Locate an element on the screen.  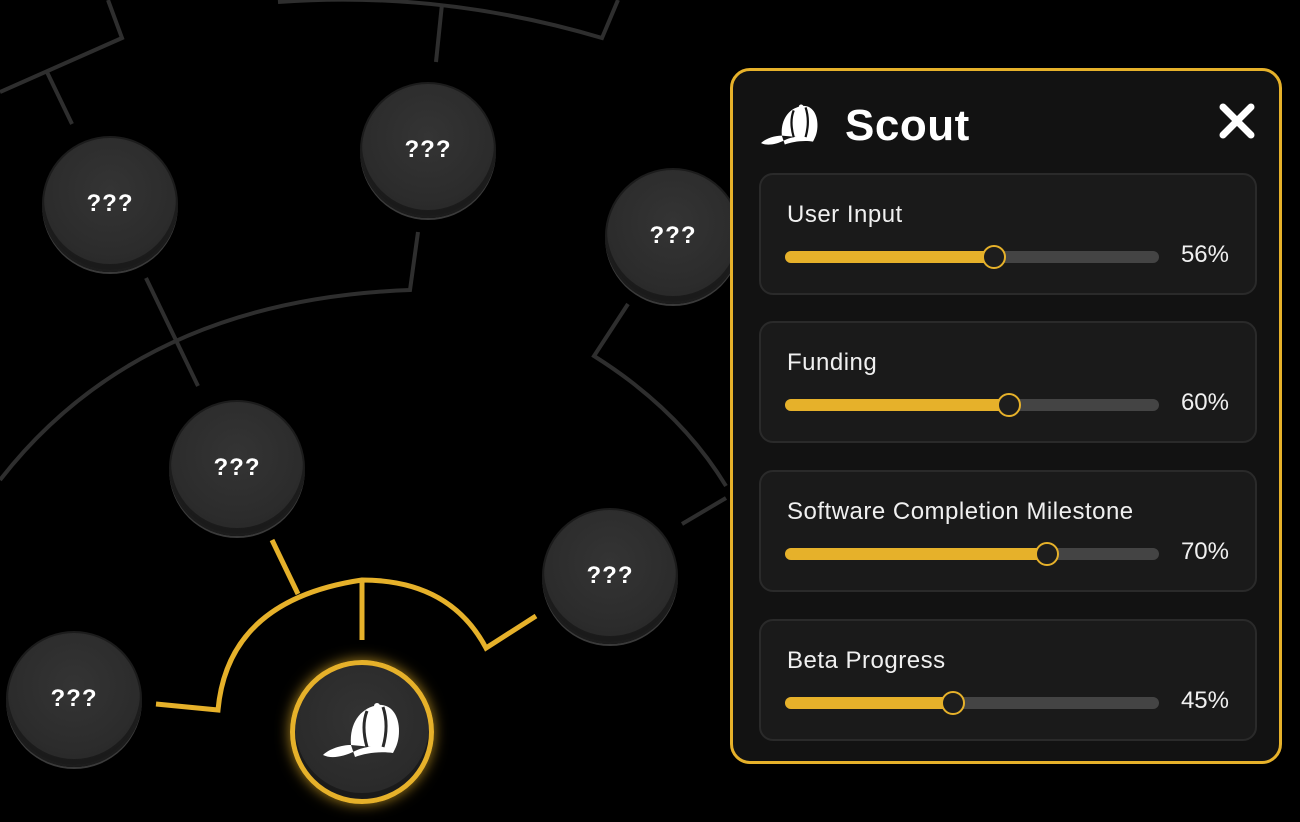
close-icon is located at coordinates (1237, 121).